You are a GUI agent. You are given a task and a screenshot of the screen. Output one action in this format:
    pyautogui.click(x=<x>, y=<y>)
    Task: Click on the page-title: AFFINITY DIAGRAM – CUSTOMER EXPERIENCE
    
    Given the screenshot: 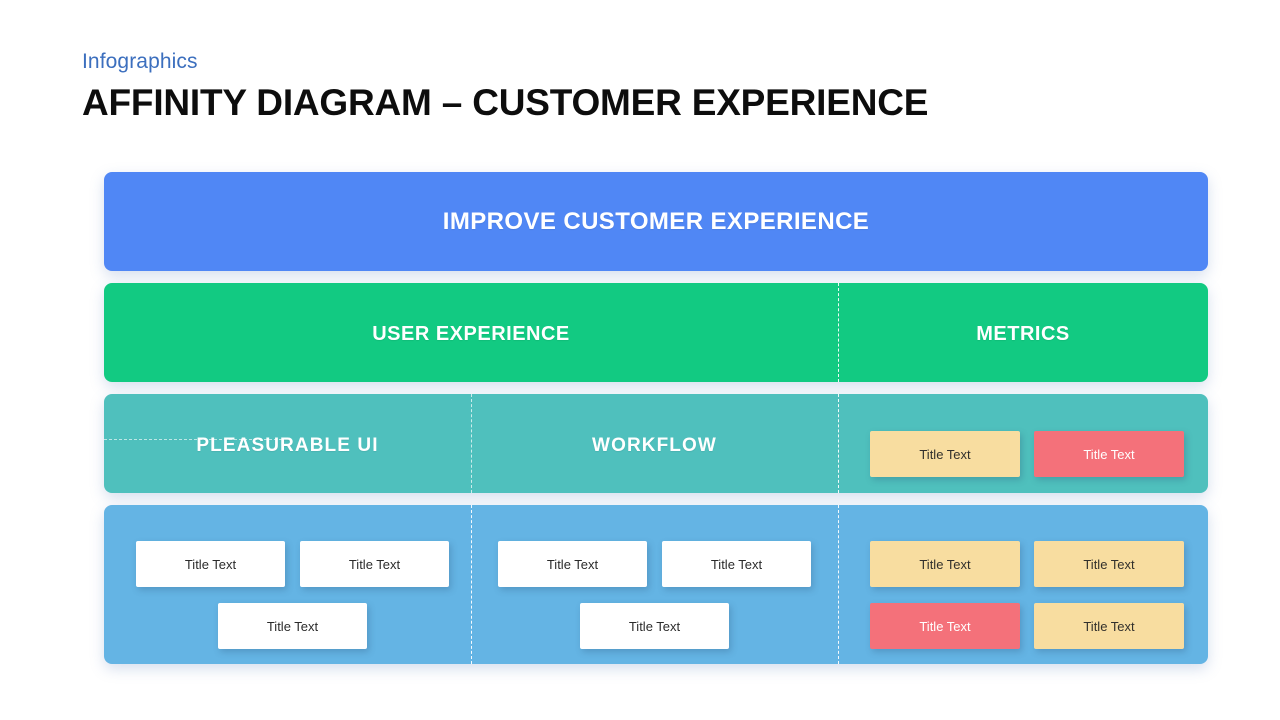 What is the action you would take?
    pyautogui.click(x=505, y=103)
    